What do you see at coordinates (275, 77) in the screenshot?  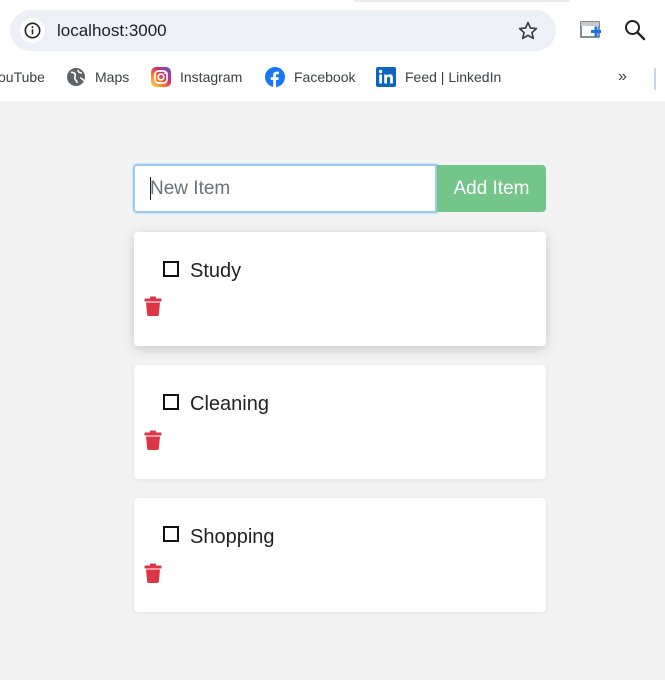 I see `facebook-icon` at bounding box center [275, 77].